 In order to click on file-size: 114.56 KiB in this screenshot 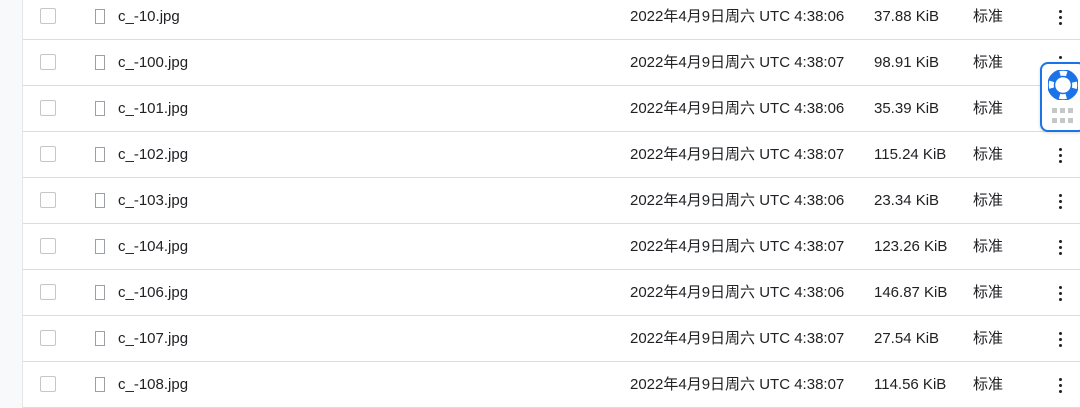, I will do `click(910, 384)`.